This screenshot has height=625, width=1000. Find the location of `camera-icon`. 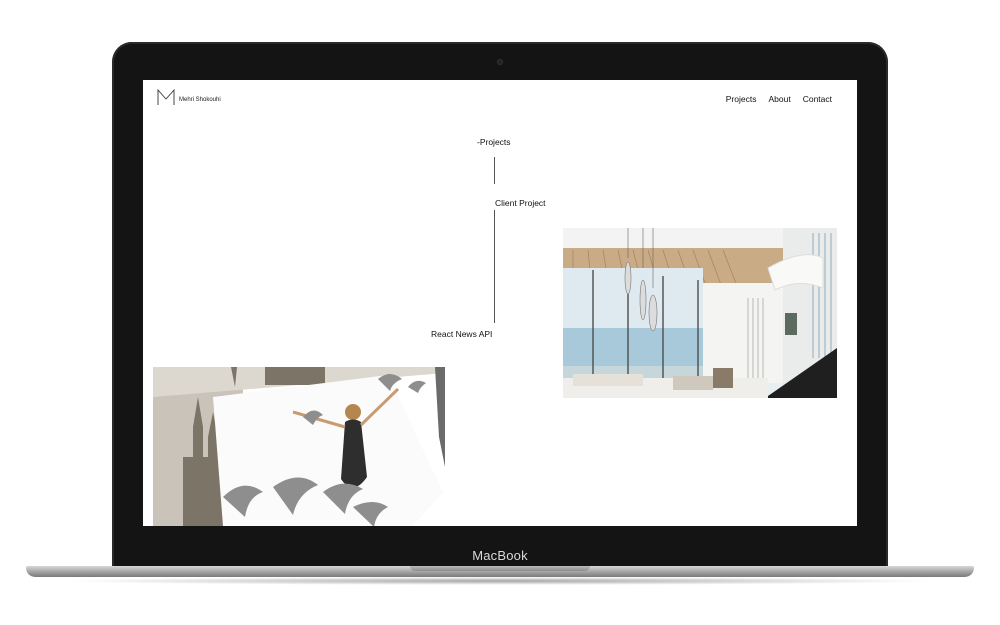

camera-icon is located at coordinates (500, 62).